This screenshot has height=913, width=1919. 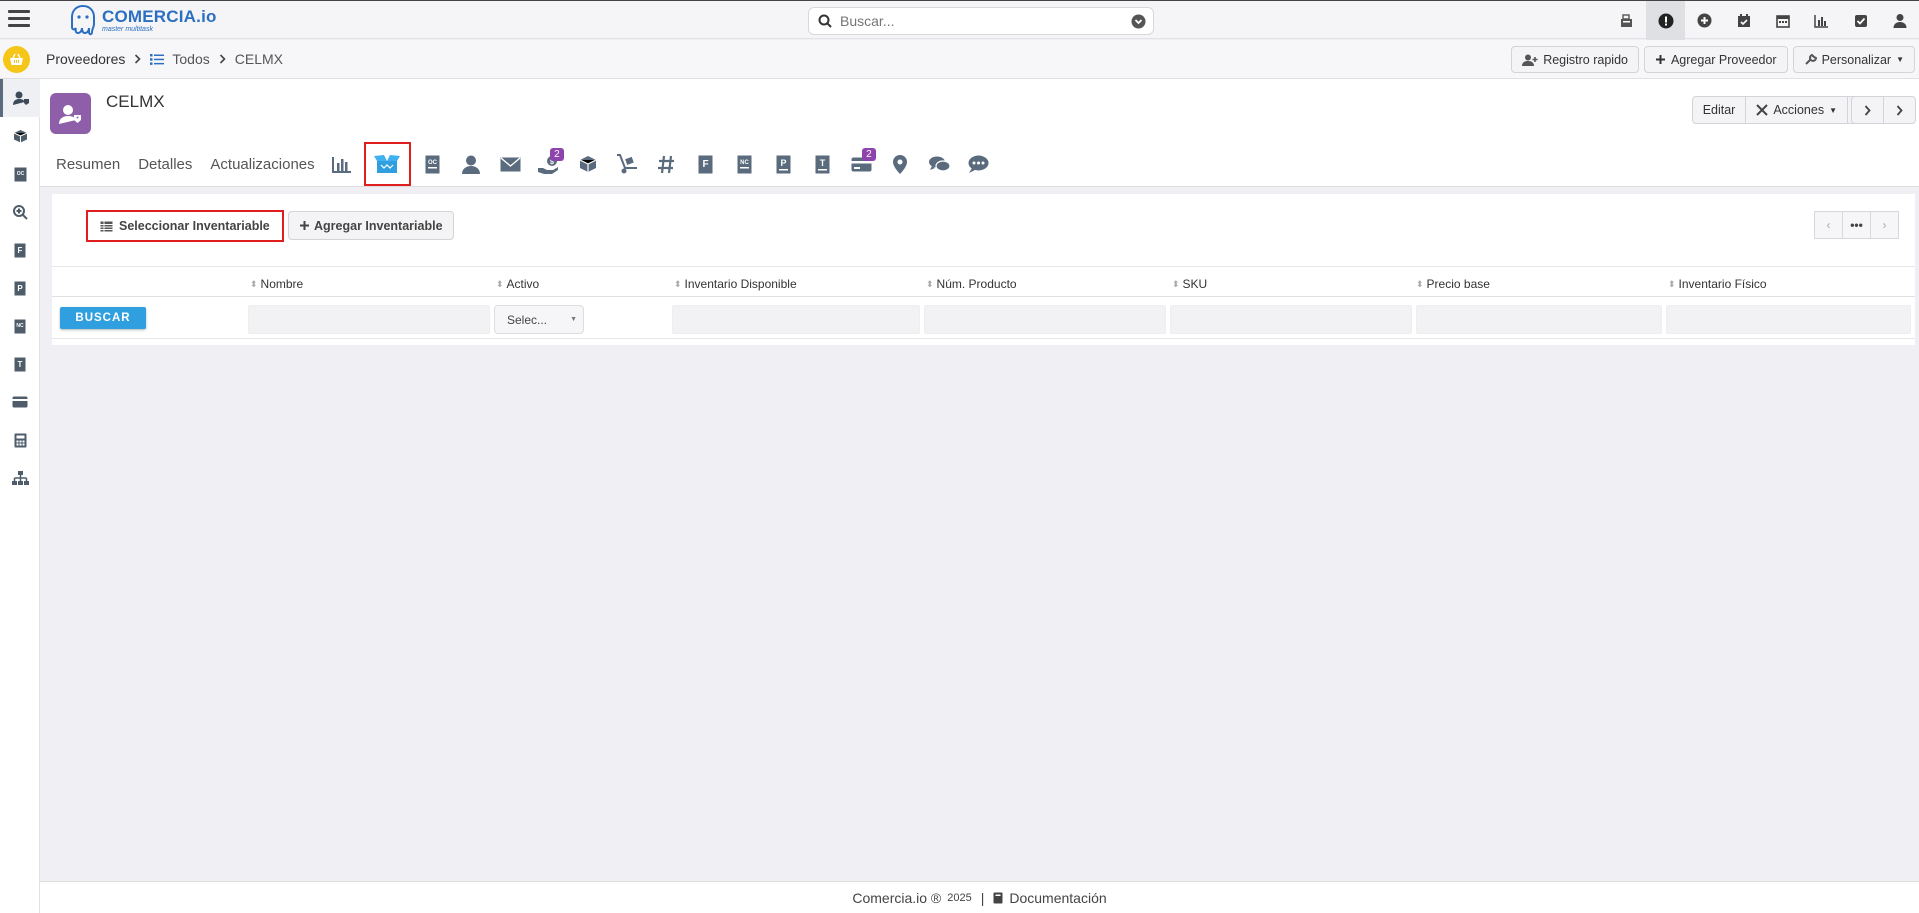 I want to click on comment-dots-icon, so click(x=978, y=164).